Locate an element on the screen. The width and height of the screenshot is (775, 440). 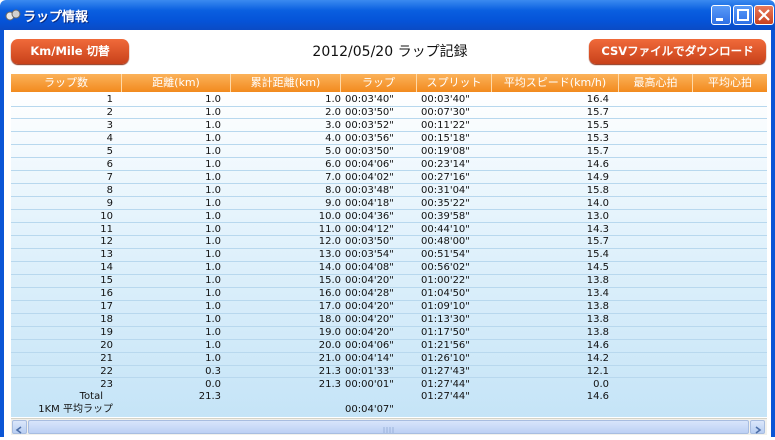
lap-number-cell: 1 is located at coordinates (109, 99).